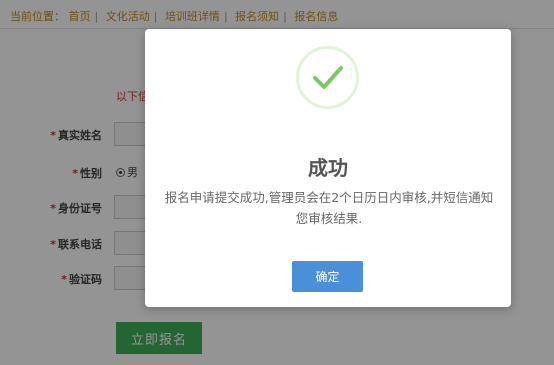  I want to click on dialog-title: 成功, so click(328, 168).